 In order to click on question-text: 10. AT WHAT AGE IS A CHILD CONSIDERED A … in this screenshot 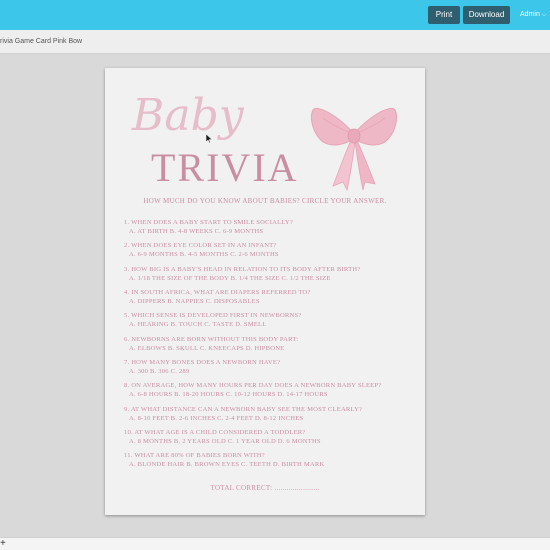, I will do `click(215, 432)`.